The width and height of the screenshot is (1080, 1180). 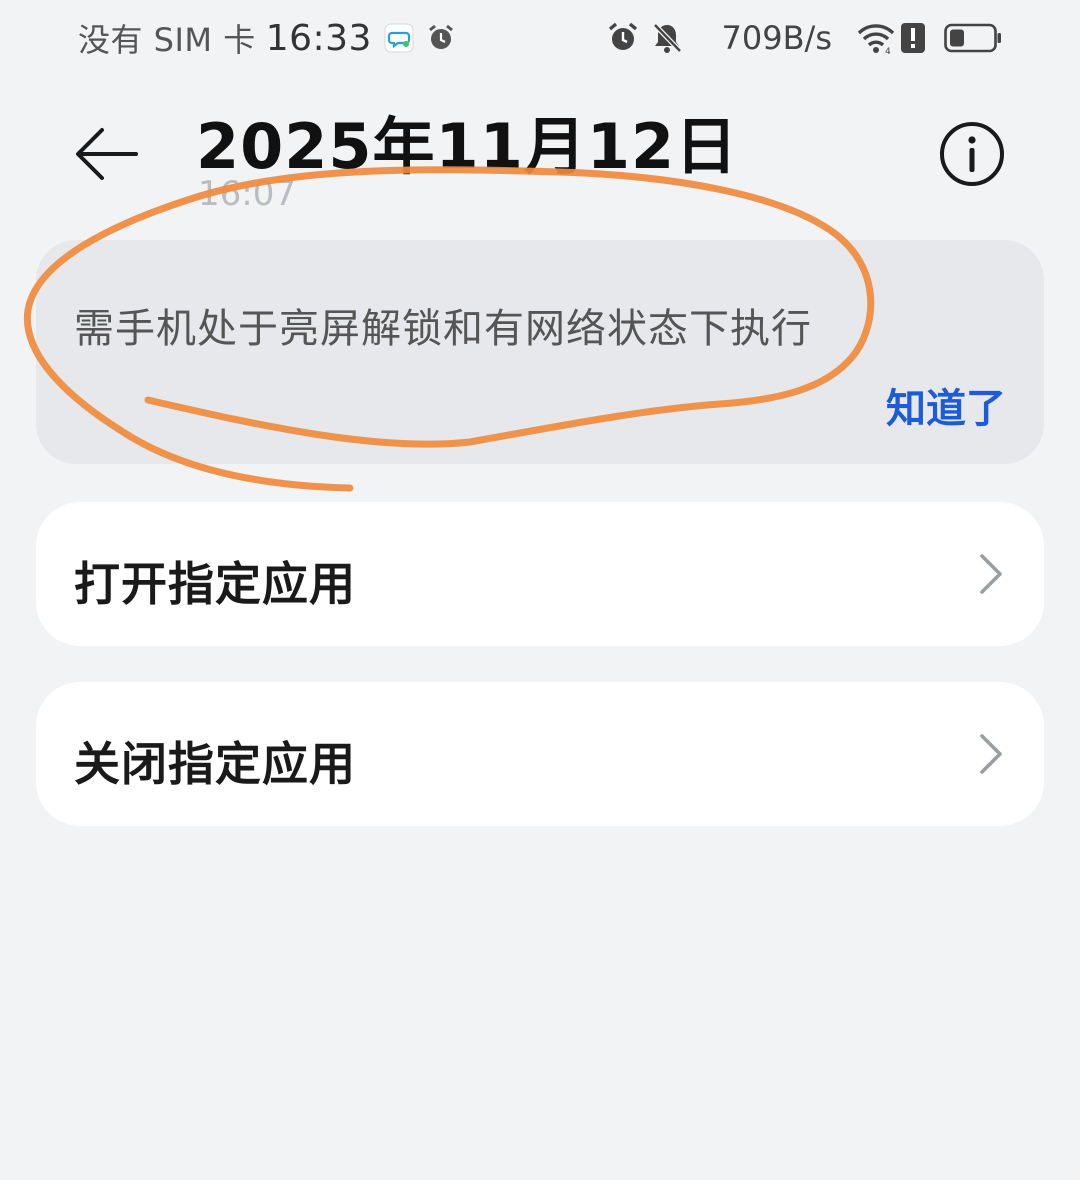 What do you see at coordinates (167, 40) in the screenshot?
I see `carrier-label: 没有 SIM 卡` at bounding box center [167, 40].